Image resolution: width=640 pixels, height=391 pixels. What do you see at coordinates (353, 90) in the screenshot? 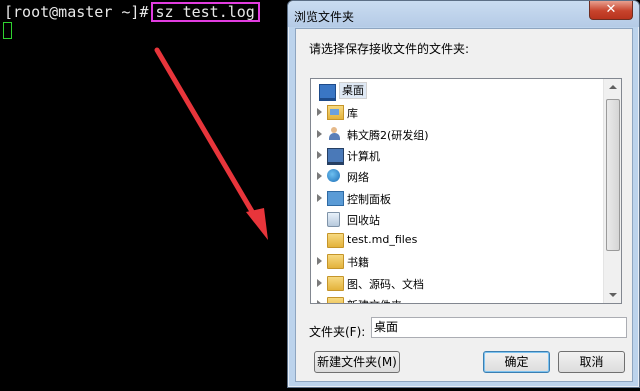
I see `tree-item-label: 桌面` at bounding box center [353, 90].